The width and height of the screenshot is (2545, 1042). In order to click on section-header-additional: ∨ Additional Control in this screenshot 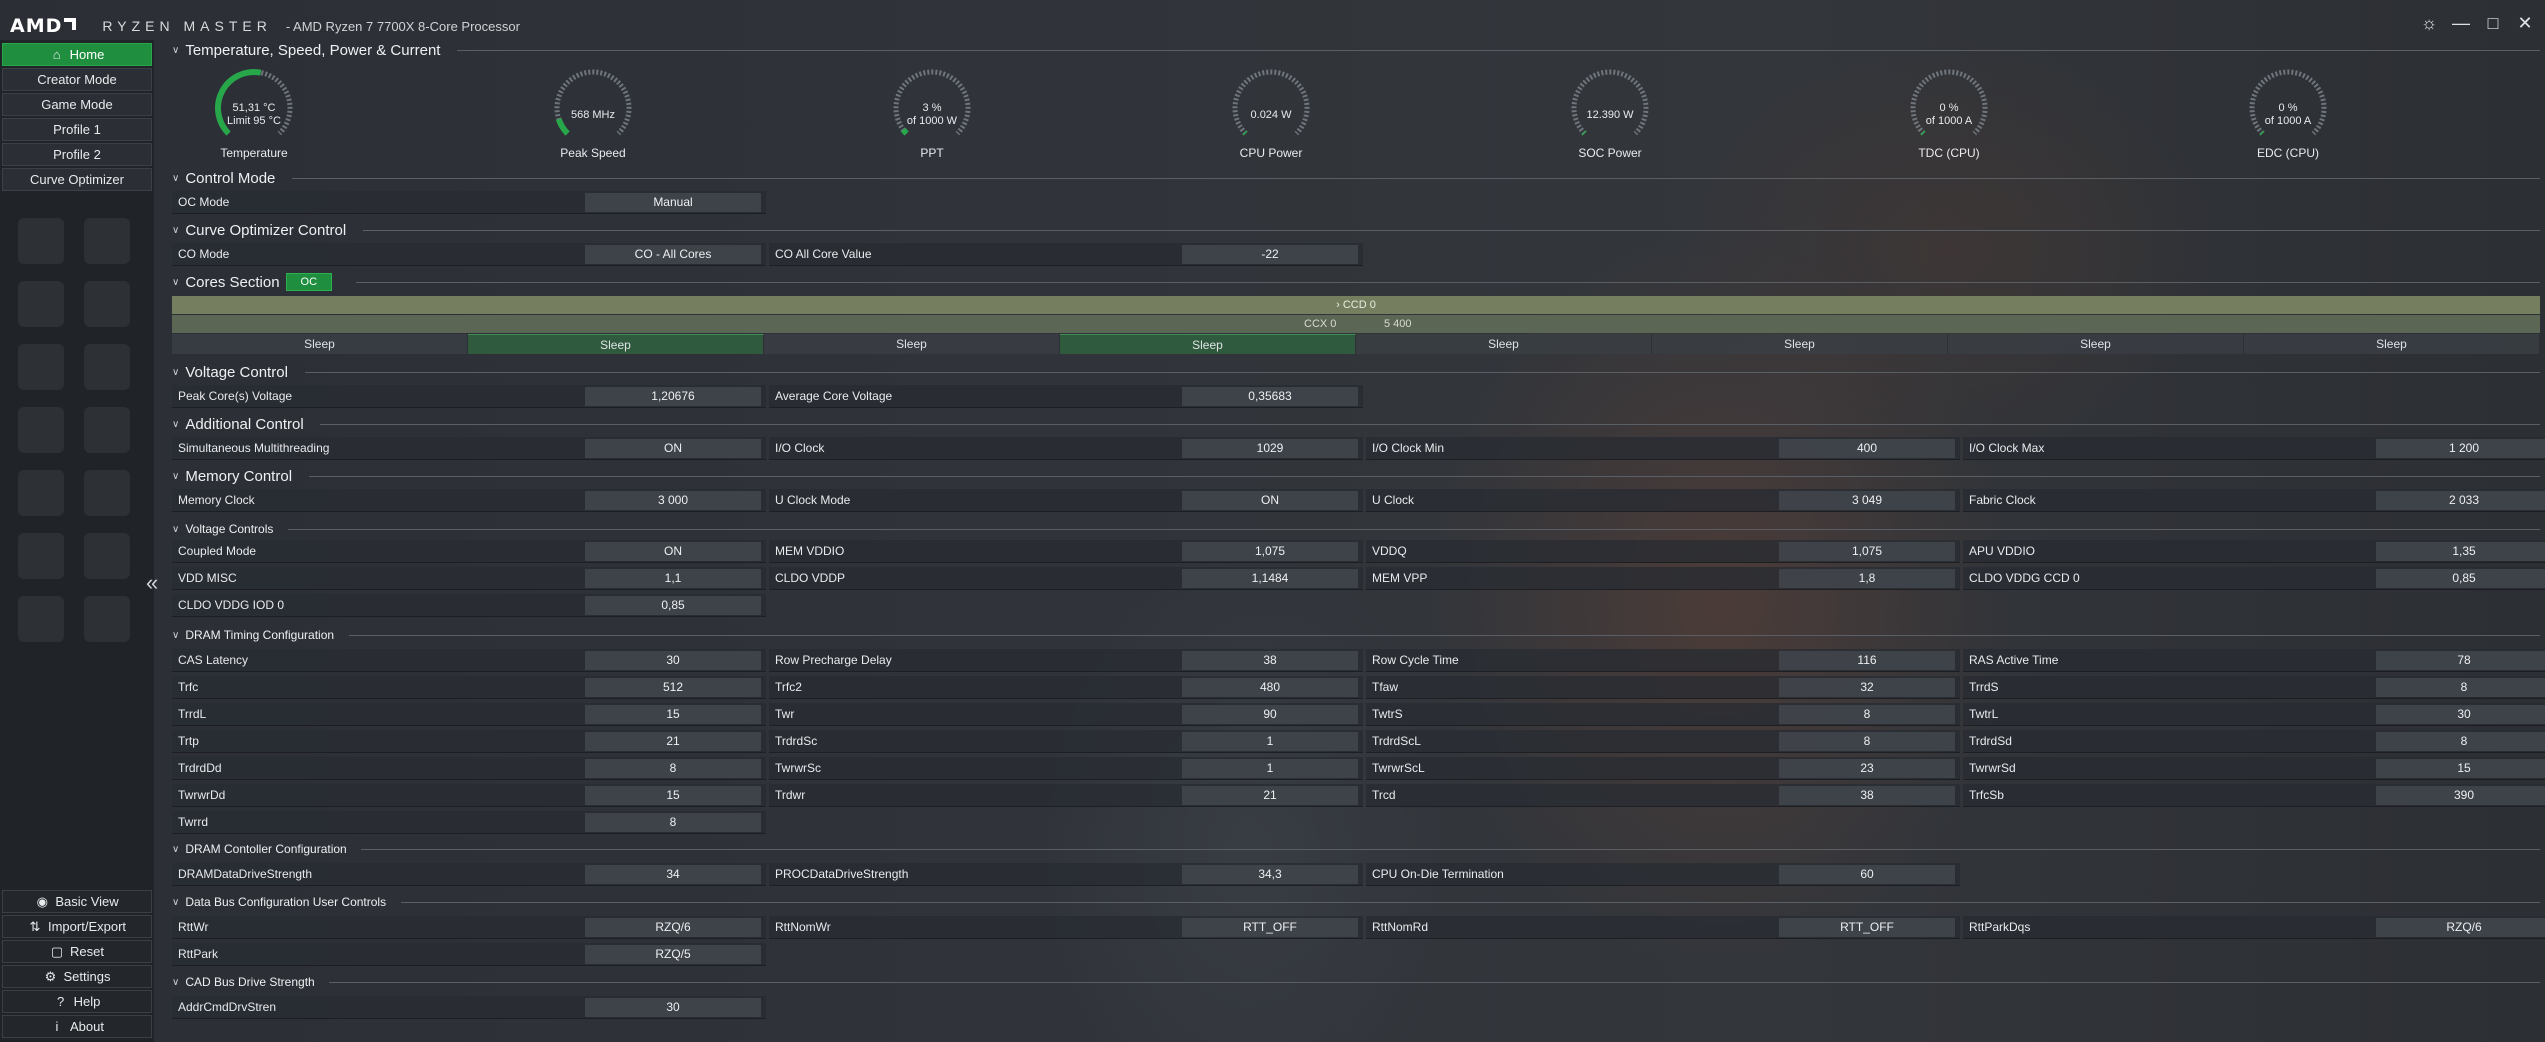, I will do `click(1356, 424)`.